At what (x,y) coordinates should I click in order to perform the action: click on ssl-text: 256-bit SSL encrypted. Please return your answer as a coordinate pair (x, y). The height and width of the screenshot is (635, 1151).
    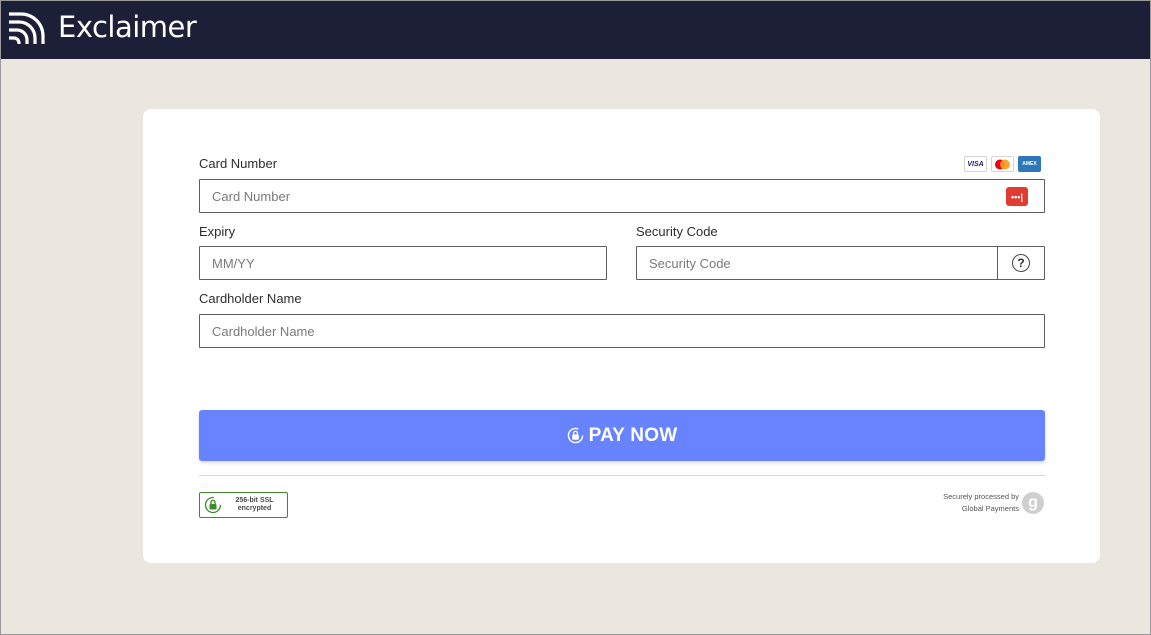
    Looking at the image, I should click on (254, 505).